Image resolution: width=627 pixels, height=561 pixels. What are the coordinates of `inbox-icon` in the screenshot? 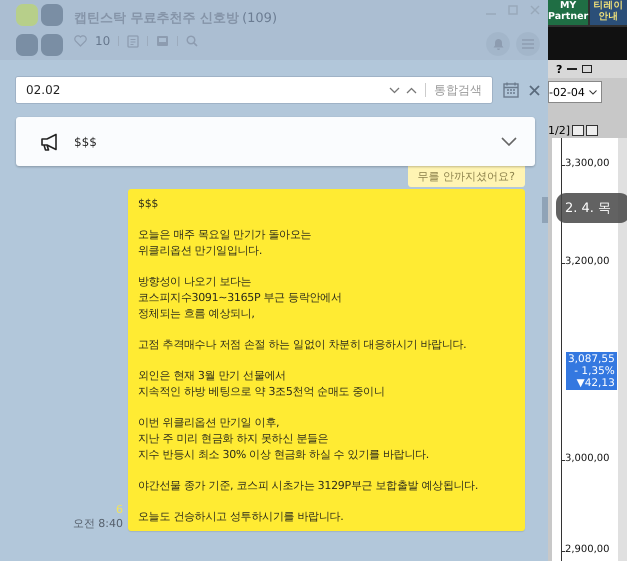 It's located at (163, 41).